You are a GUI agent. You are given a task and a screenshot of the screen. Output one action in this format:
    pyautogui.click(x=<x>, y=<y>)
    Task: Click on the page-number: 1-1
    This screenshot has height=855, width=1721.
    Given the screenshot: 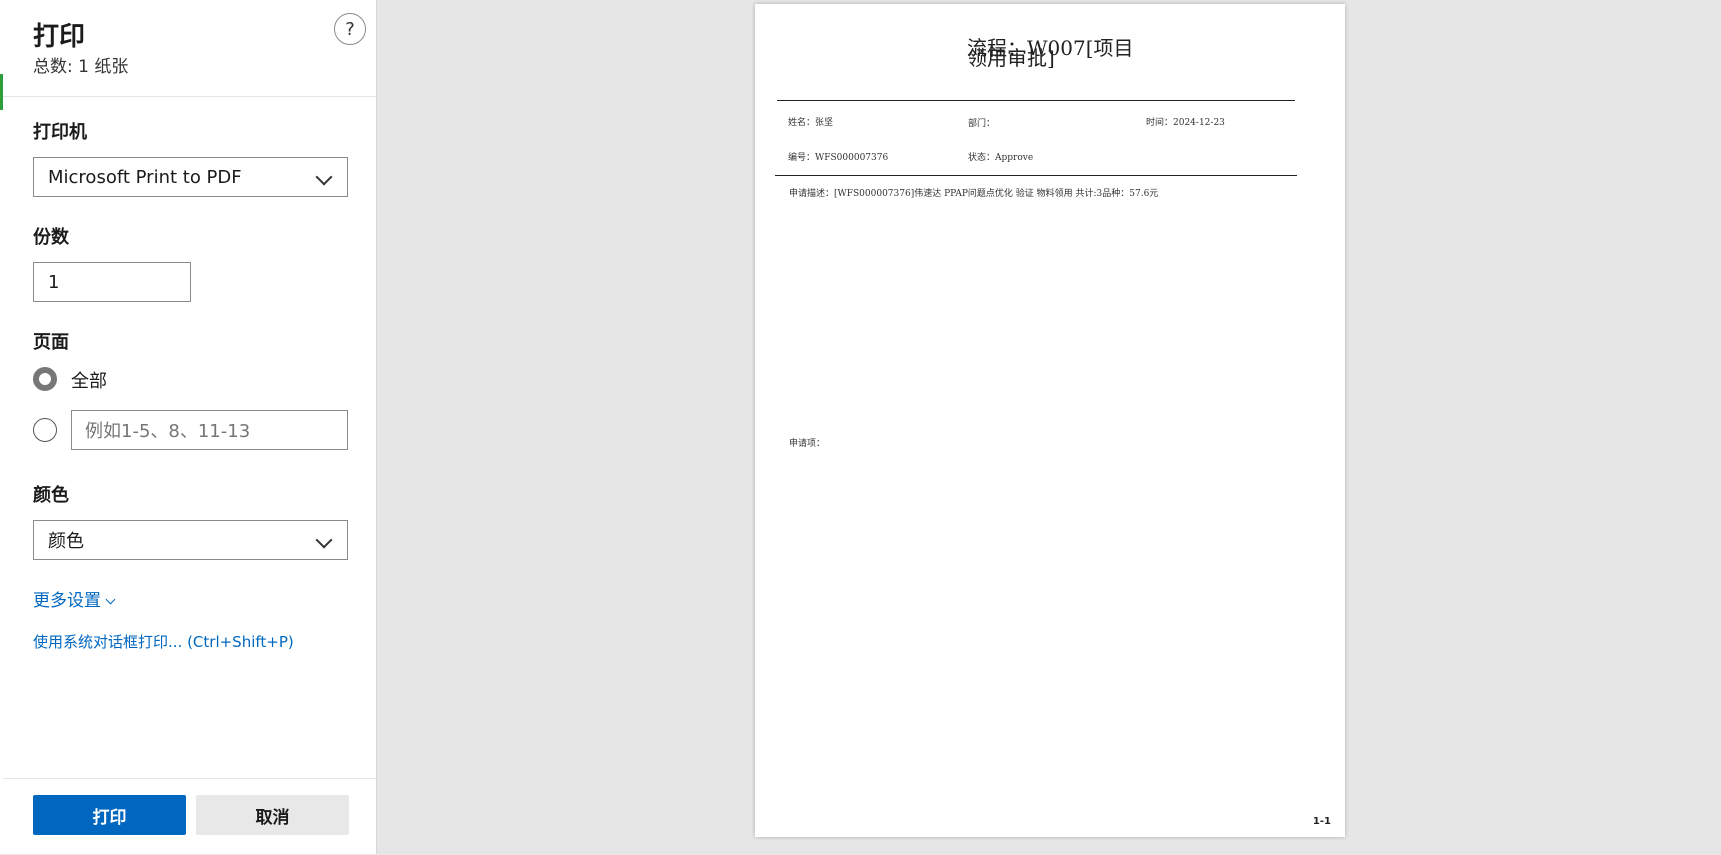 What is the action you would take?
    pyautogui.click(x=1321, y=821)
    